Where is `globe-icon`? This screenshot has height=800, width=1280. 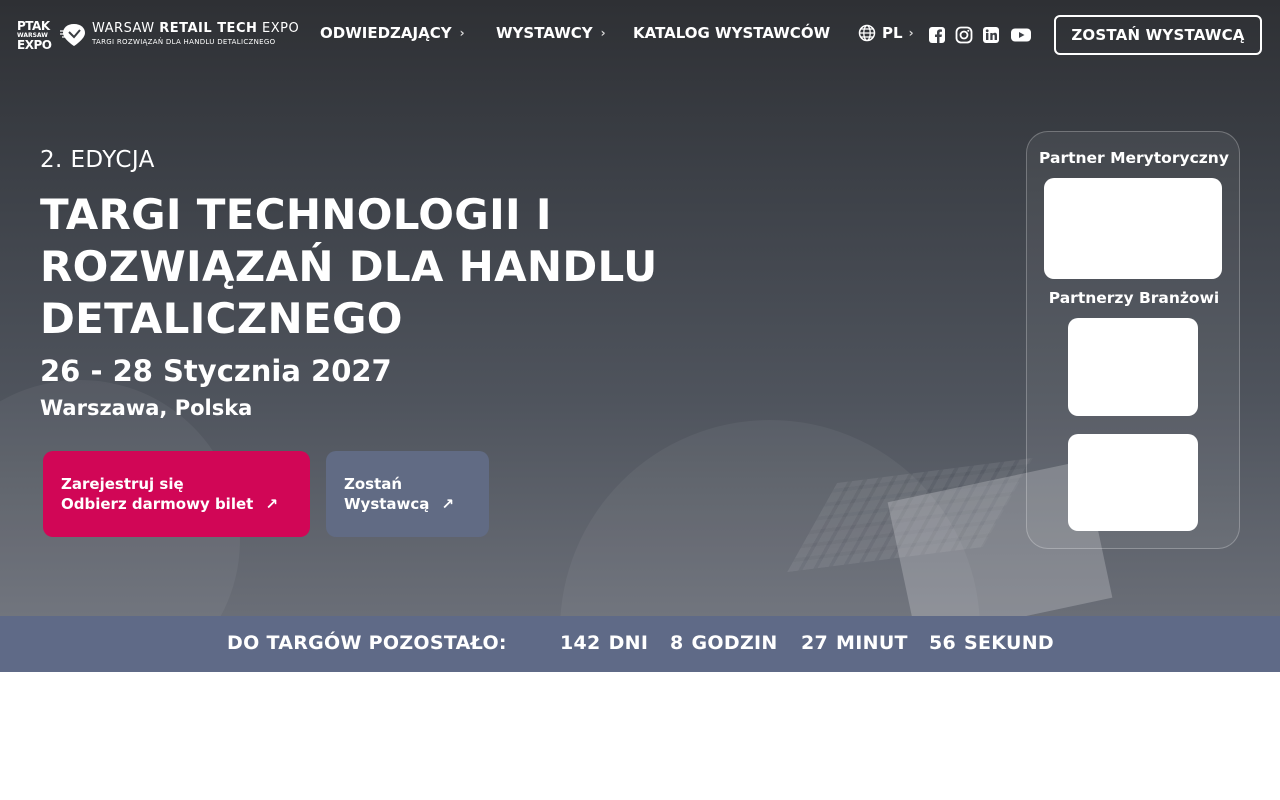 globe-icon is located at coordinates (867, 33).